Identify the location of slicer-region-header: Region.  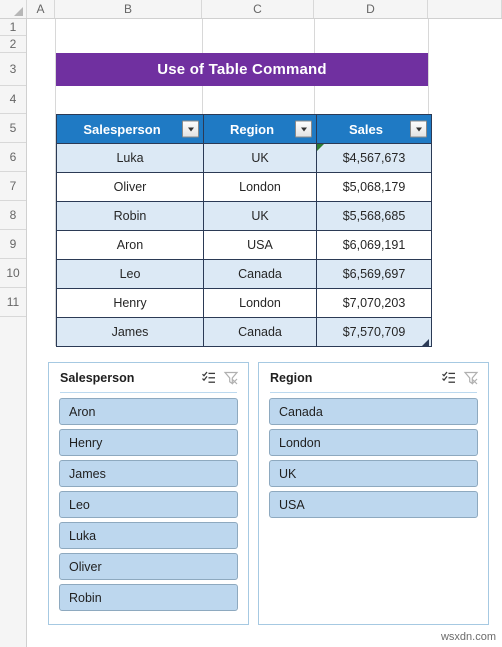
(373, 378).